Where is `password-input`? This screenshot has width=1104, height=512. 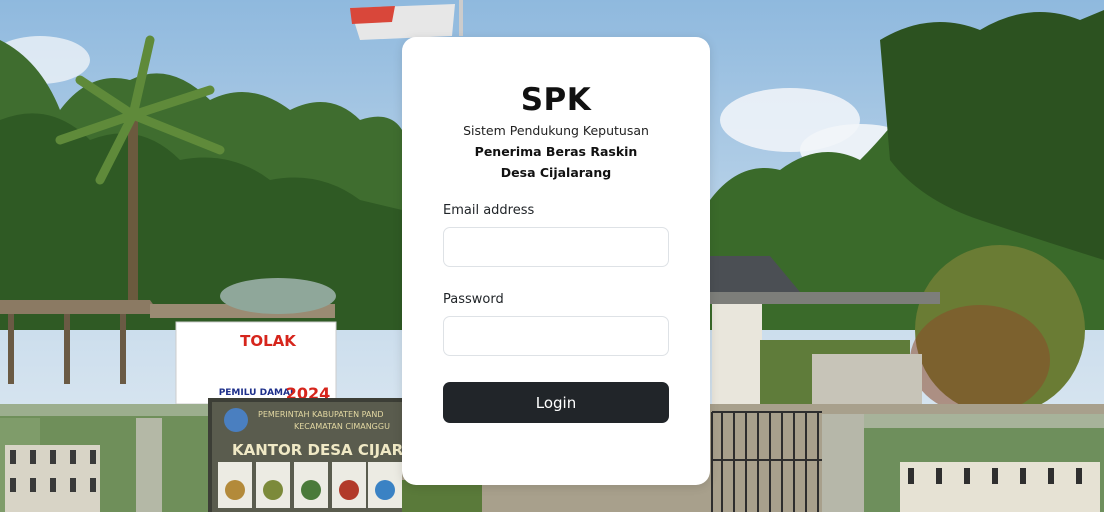
password-input is located at coordinates (556, 336).